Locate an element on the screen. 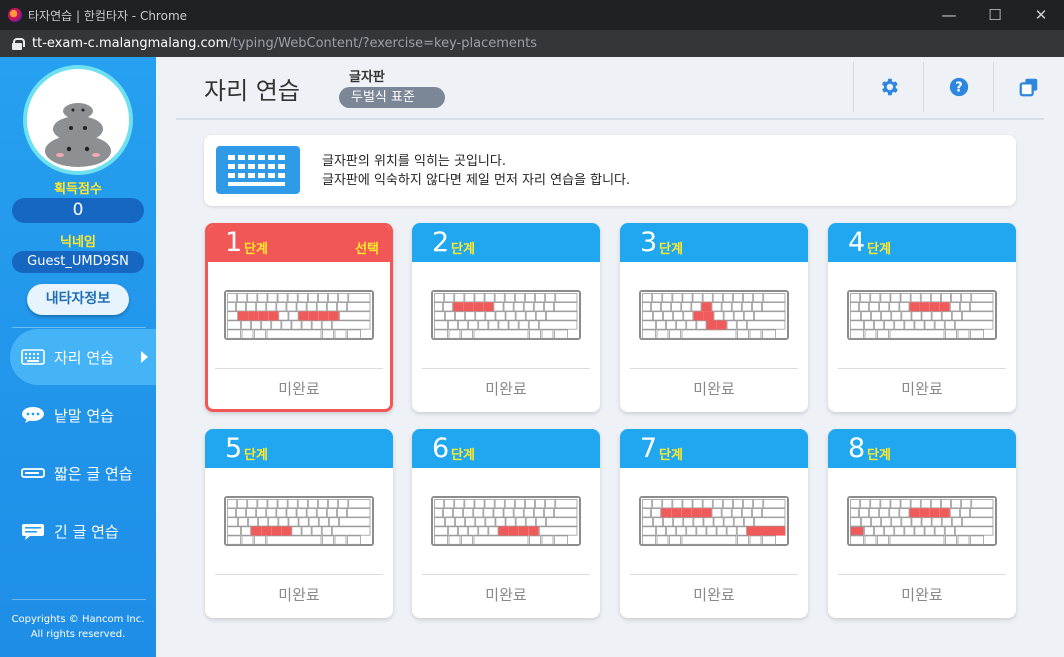  sidebar-item-word-practice: 낱말 연습 is located at coordinates (83, 415).